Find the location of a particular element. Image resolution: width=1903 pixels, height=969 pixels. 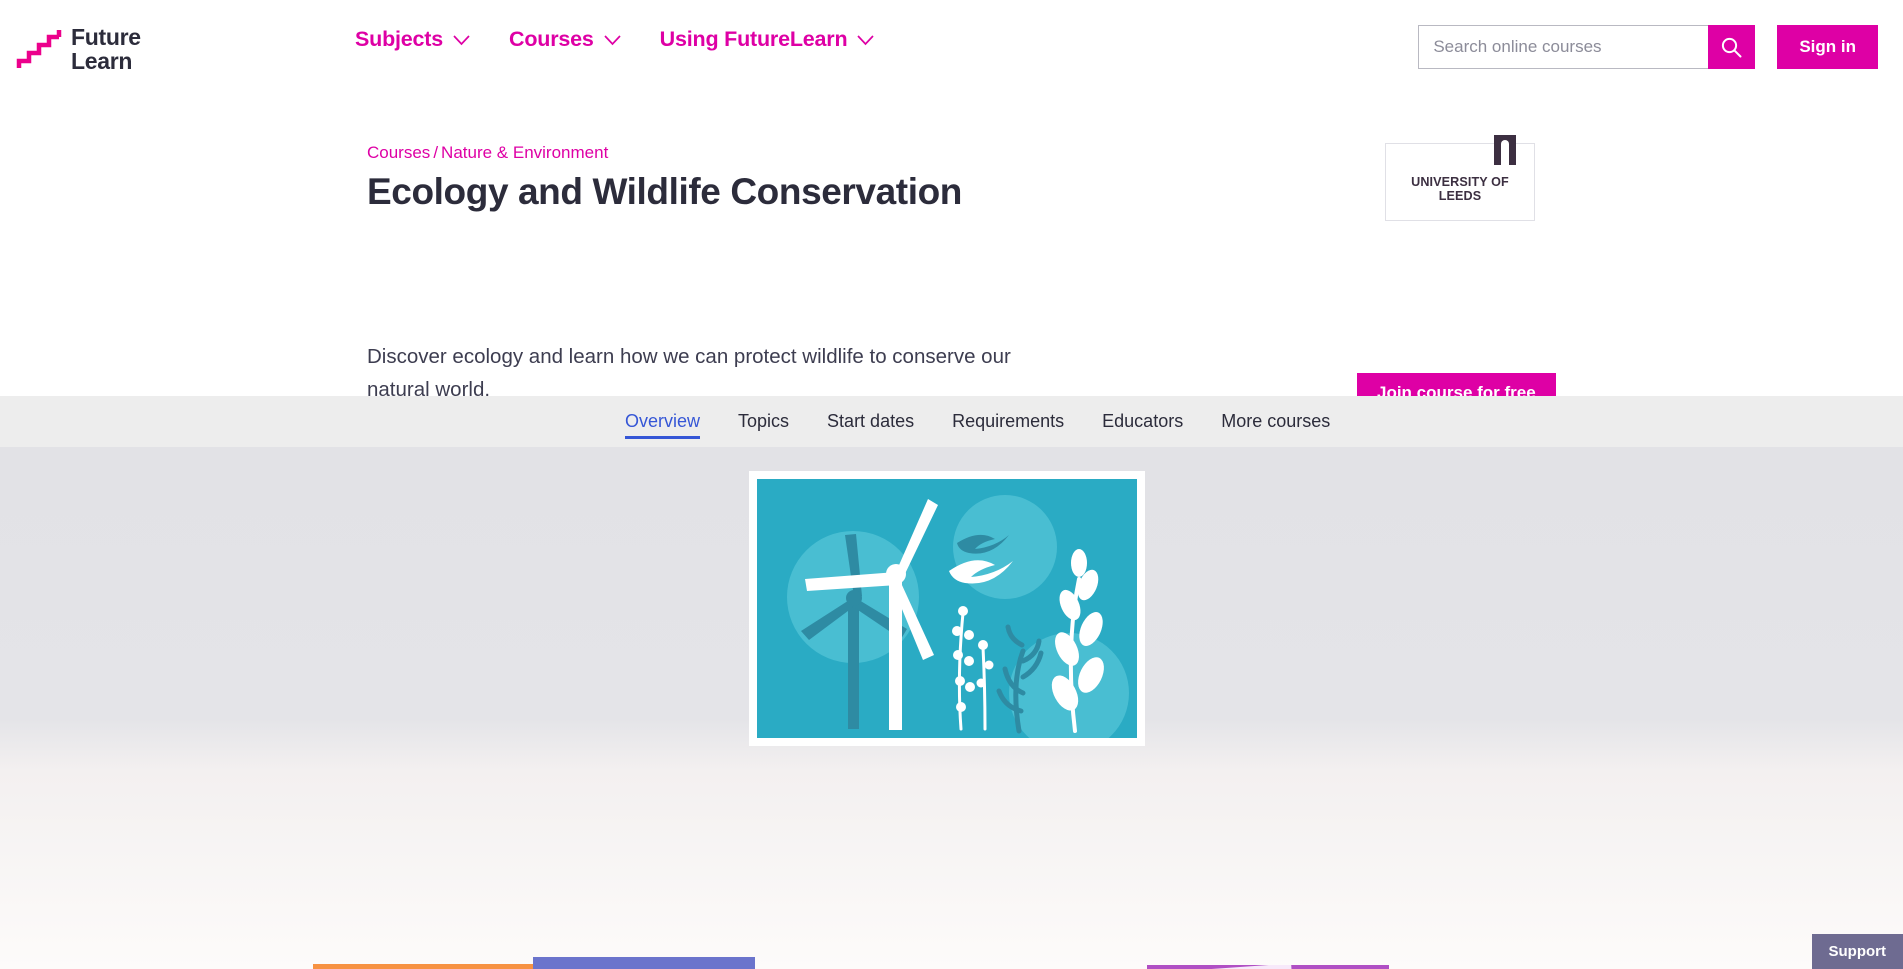

nav-item-using-futurelearn: Using FutureLearn is located at coordinates (768, 39).